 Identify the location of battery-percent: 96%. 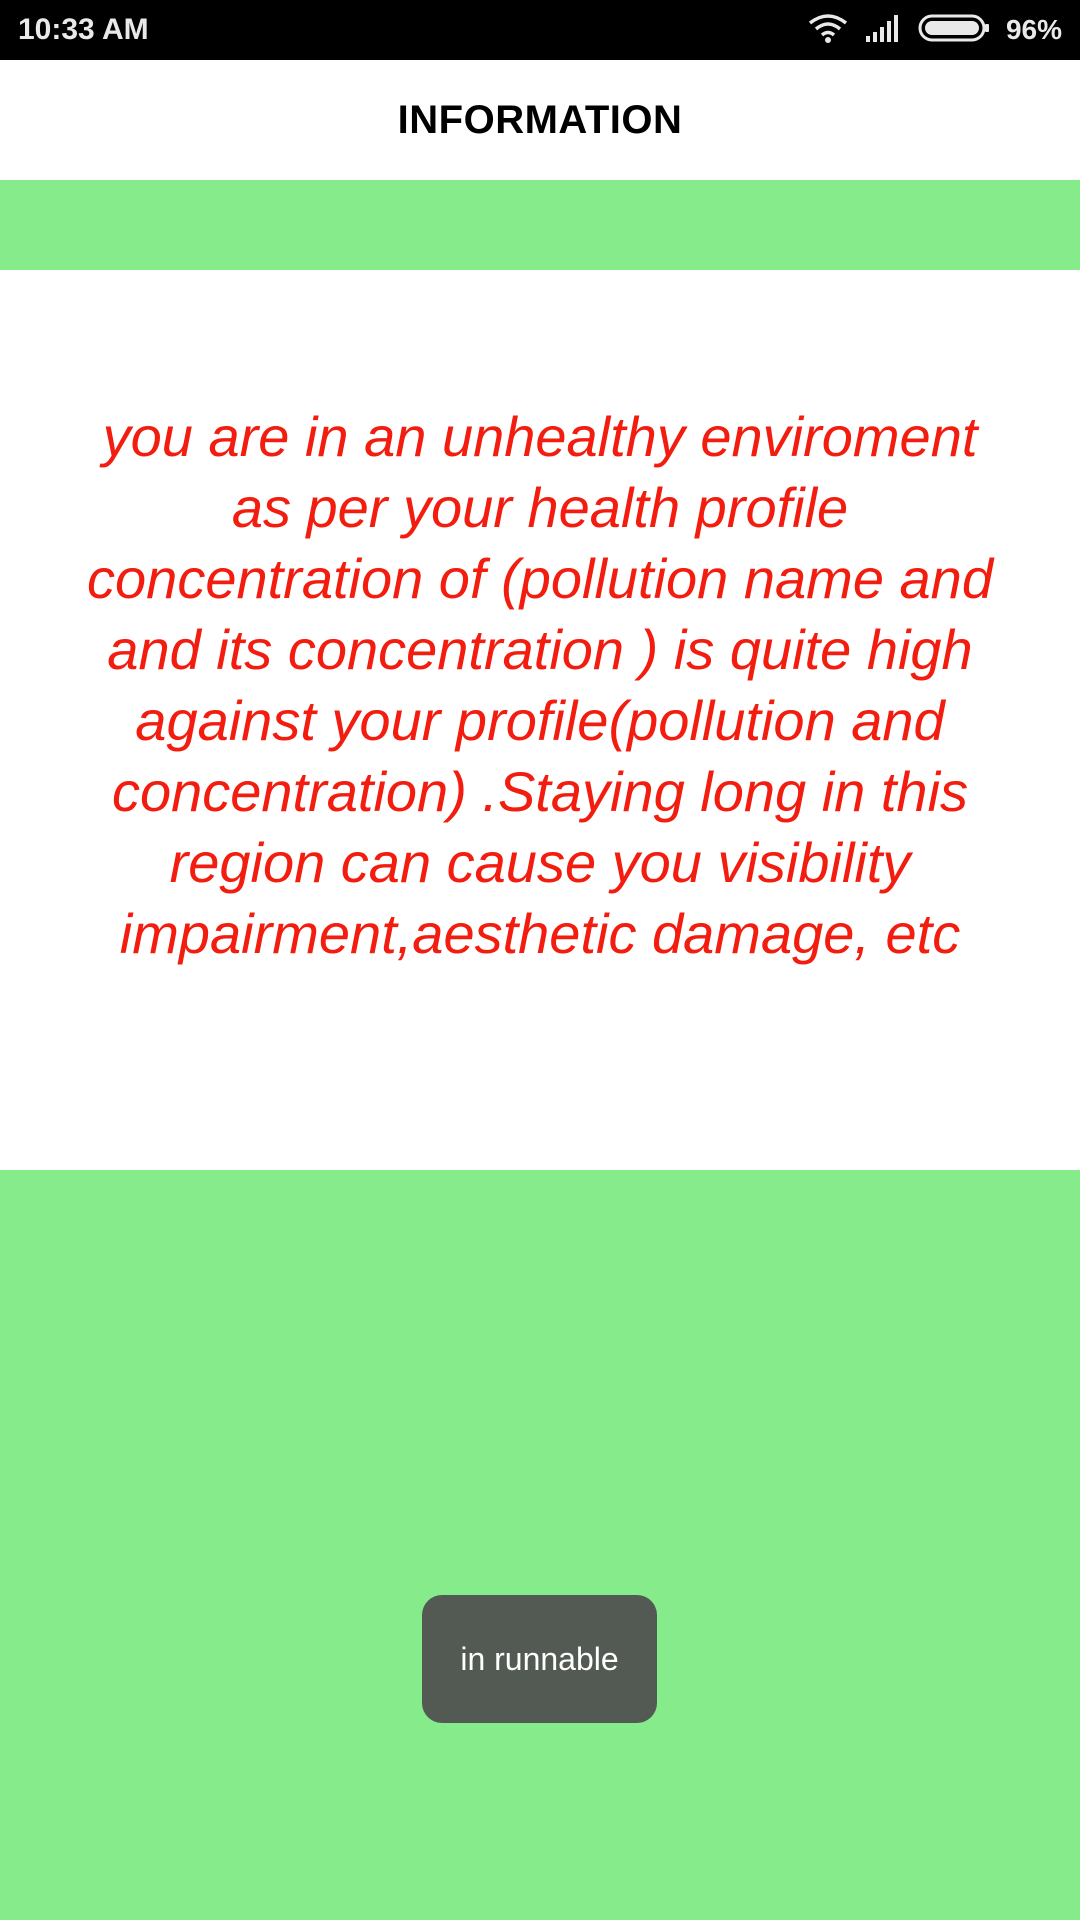
(1033, 29).